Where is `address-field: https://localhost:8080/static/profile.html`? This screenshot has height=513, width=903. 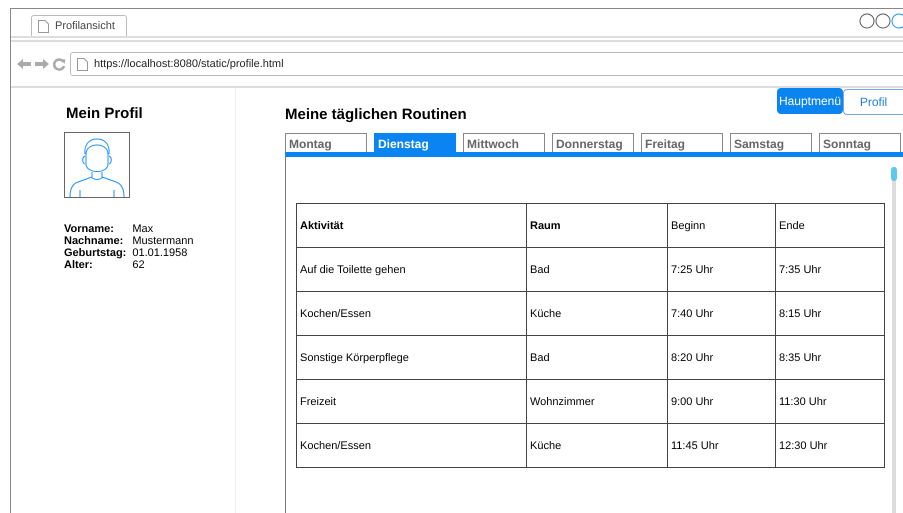 address-field: https://localhost:8080/static/profile.html is located at coordinates (486, 64).